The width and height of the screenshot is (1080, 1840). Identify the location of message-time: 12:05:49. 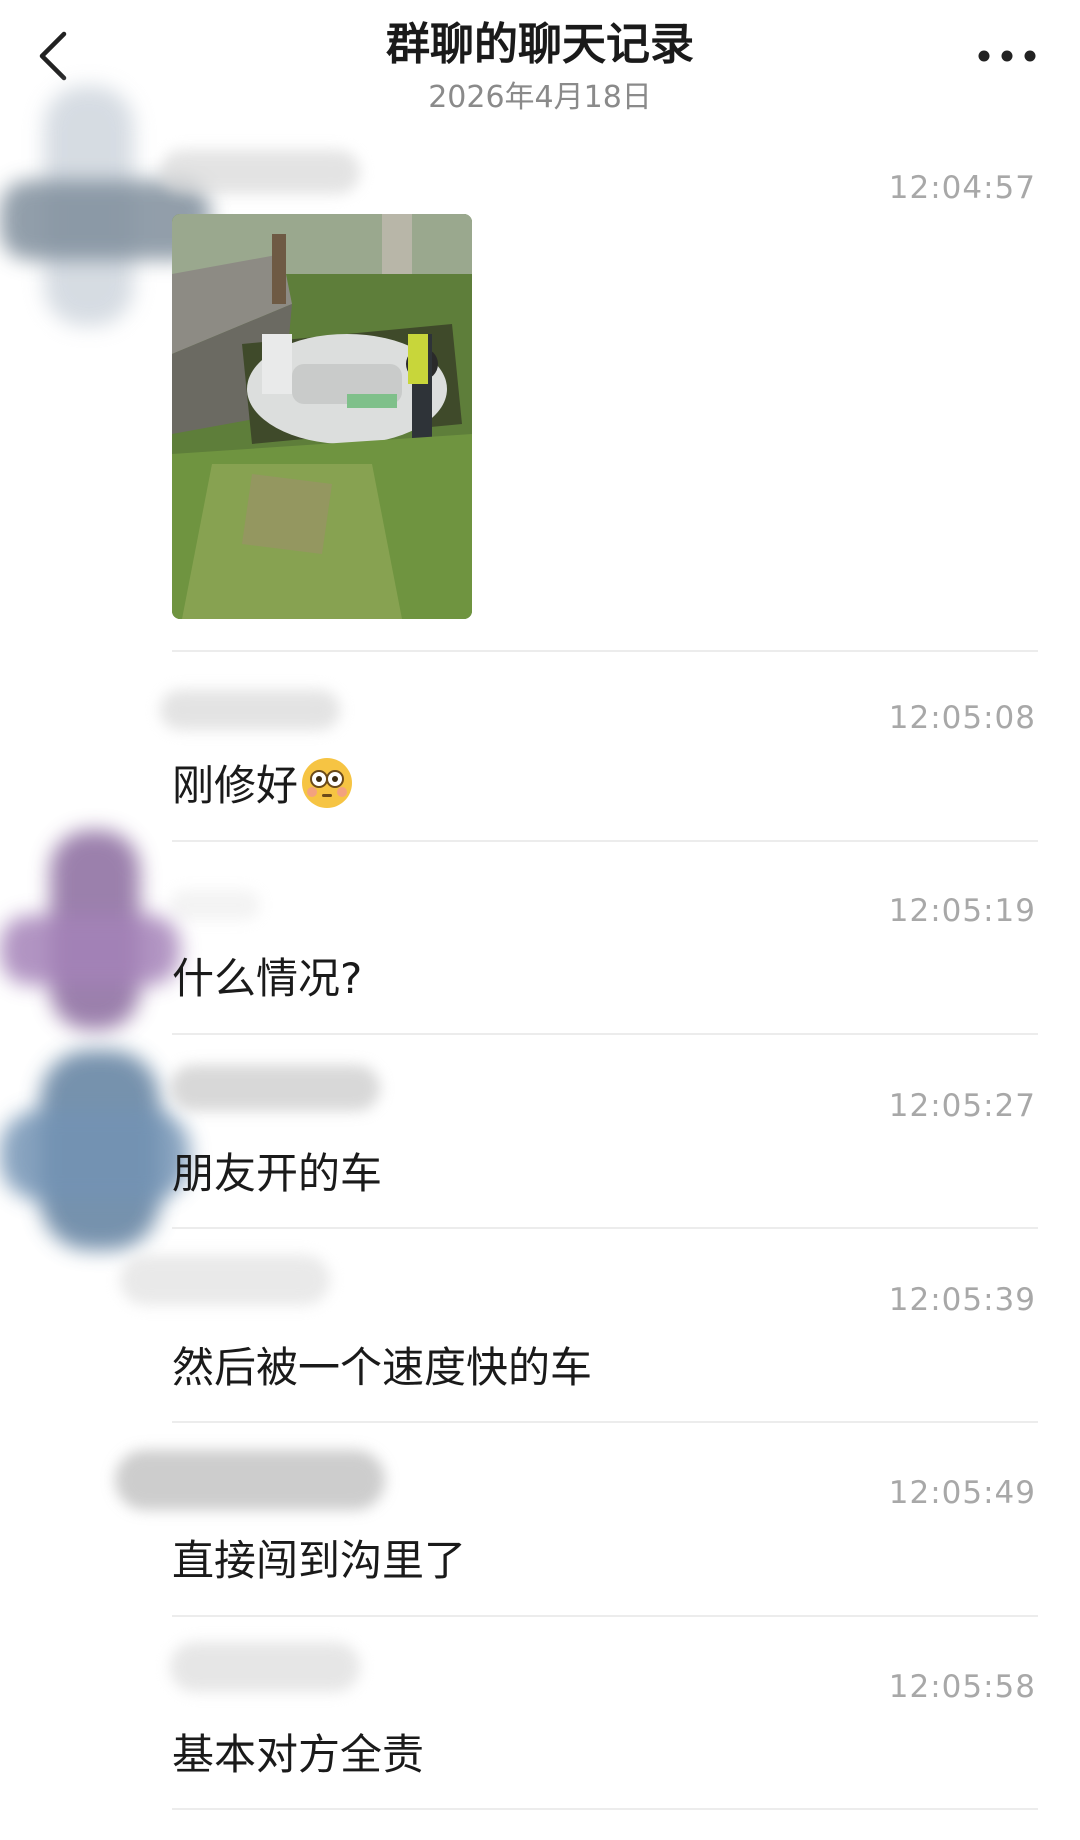
(962, 1493).